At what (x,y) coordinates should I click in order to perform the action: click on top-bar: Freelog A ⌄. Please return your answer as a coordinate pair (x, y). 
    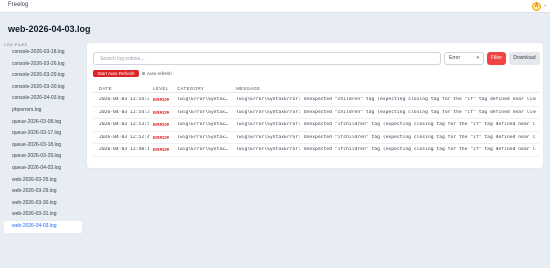
    Looking at the image, I should click on (275, 6).